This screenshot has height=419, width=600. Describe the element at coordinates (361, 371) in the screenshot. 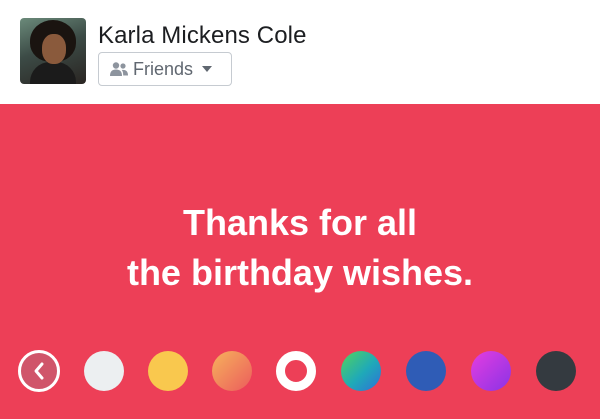

I see `swatch-green-blue-gradient` at that location.